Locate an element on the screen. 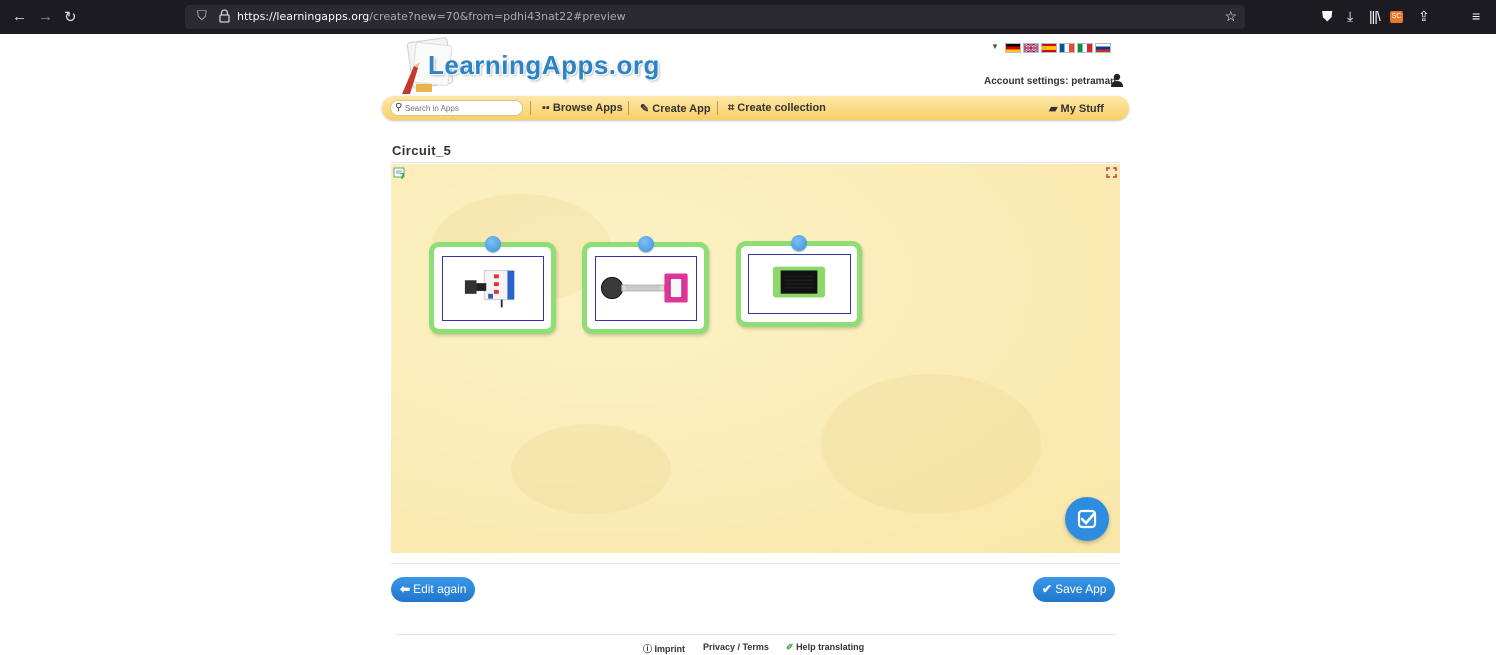 The image size is (1496, 655). browse-apps-label: Browse Apps is located at coordinates (587, 108).